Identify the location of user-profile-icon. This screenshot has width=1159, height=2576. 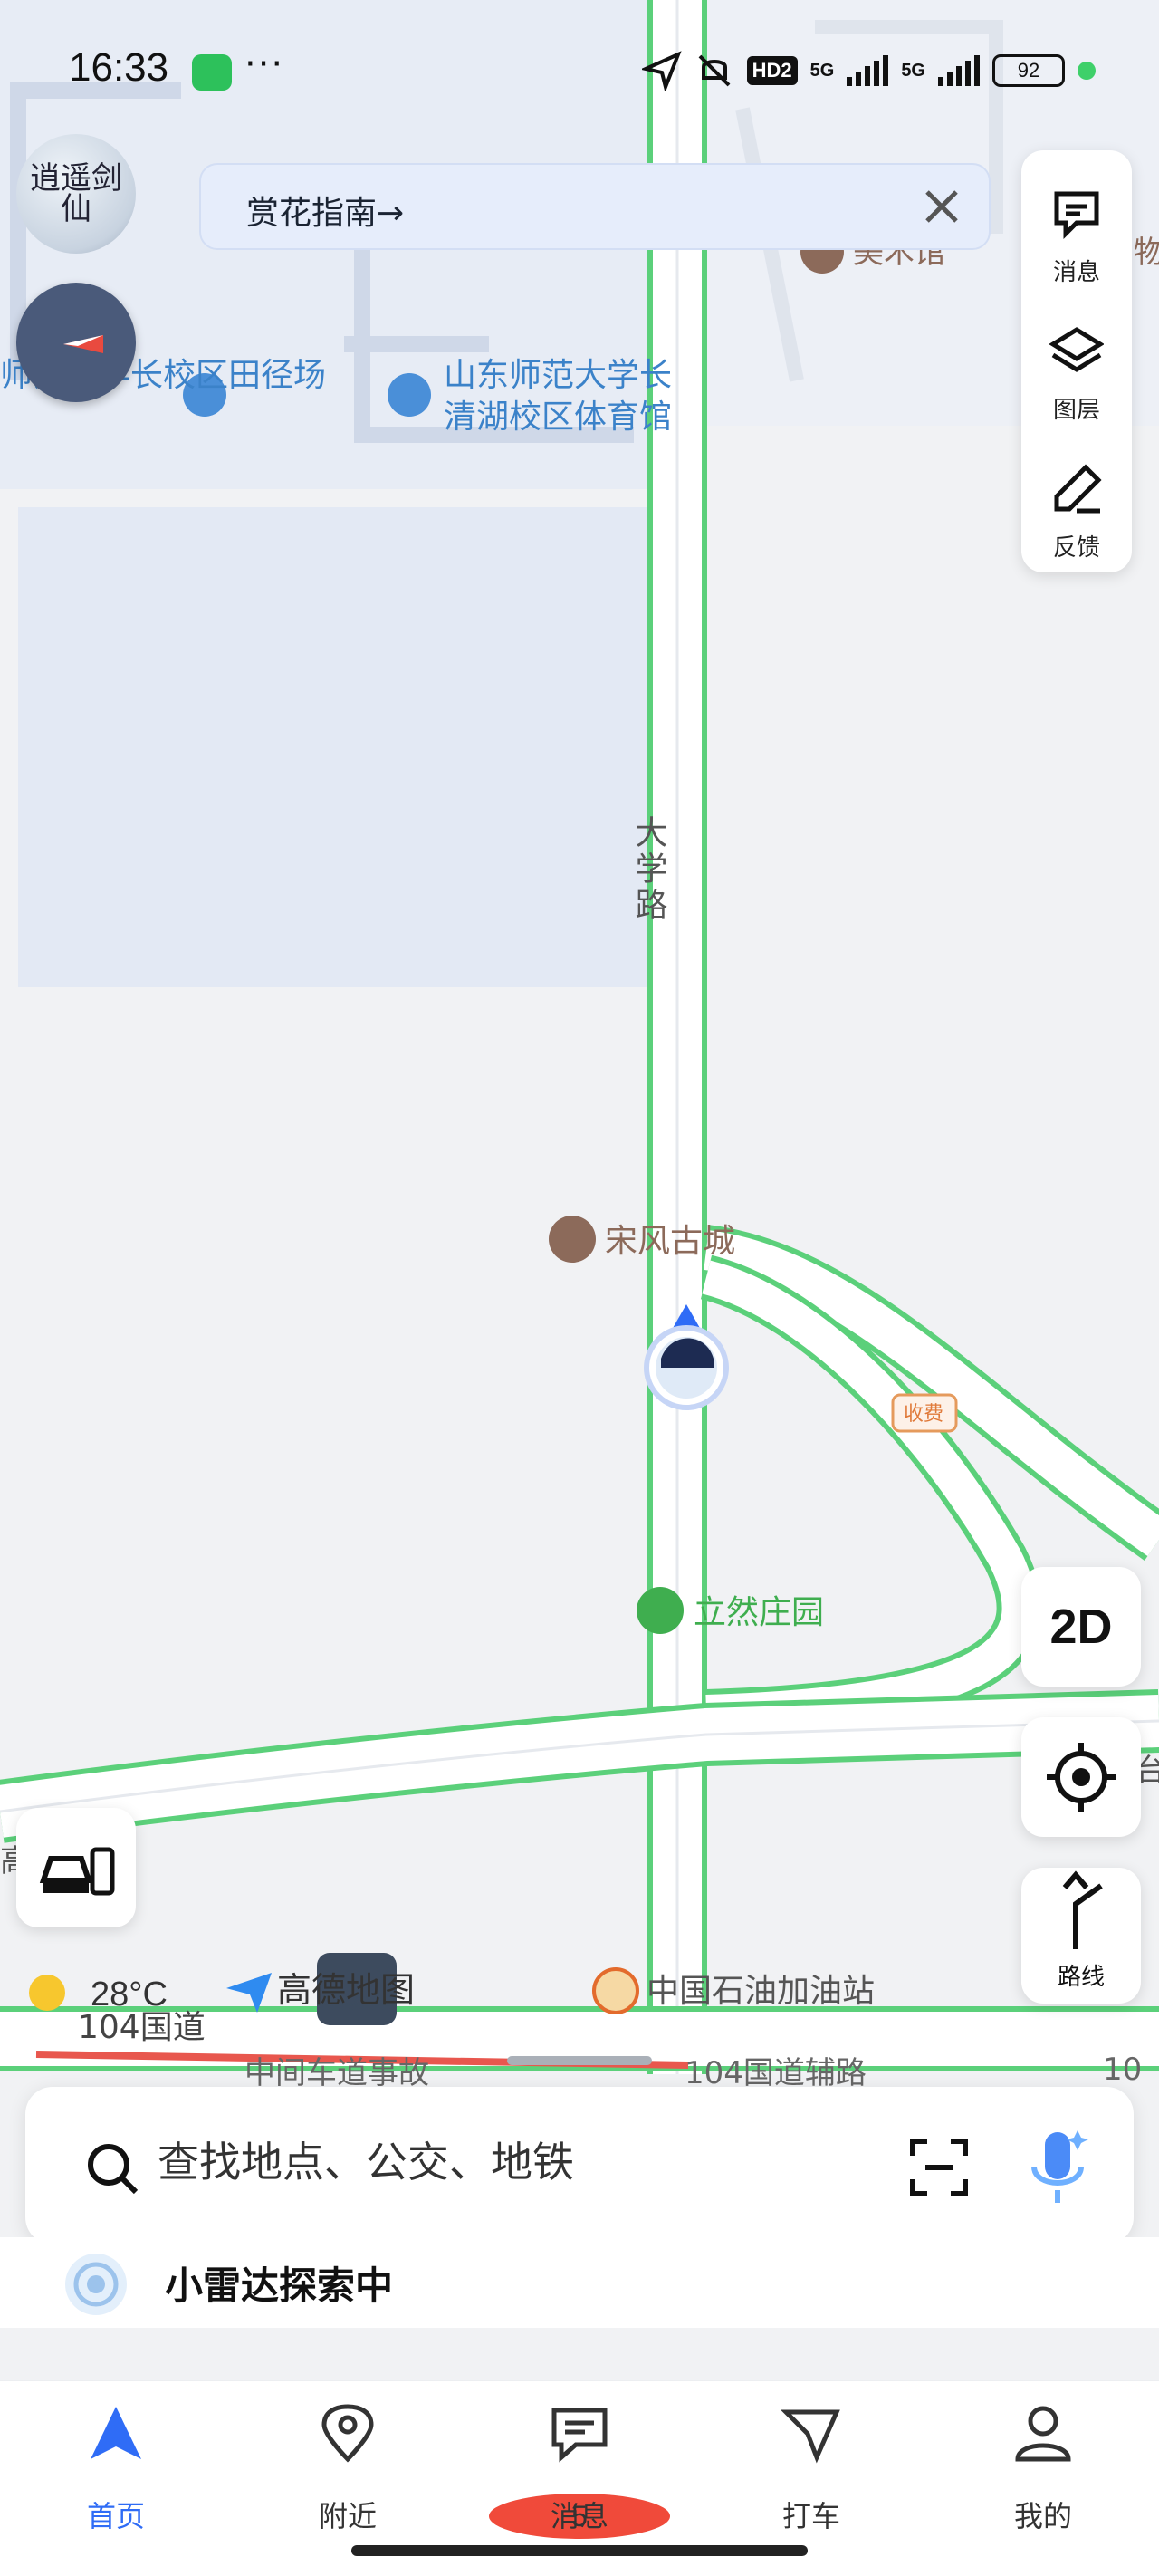
(1043, 2434).